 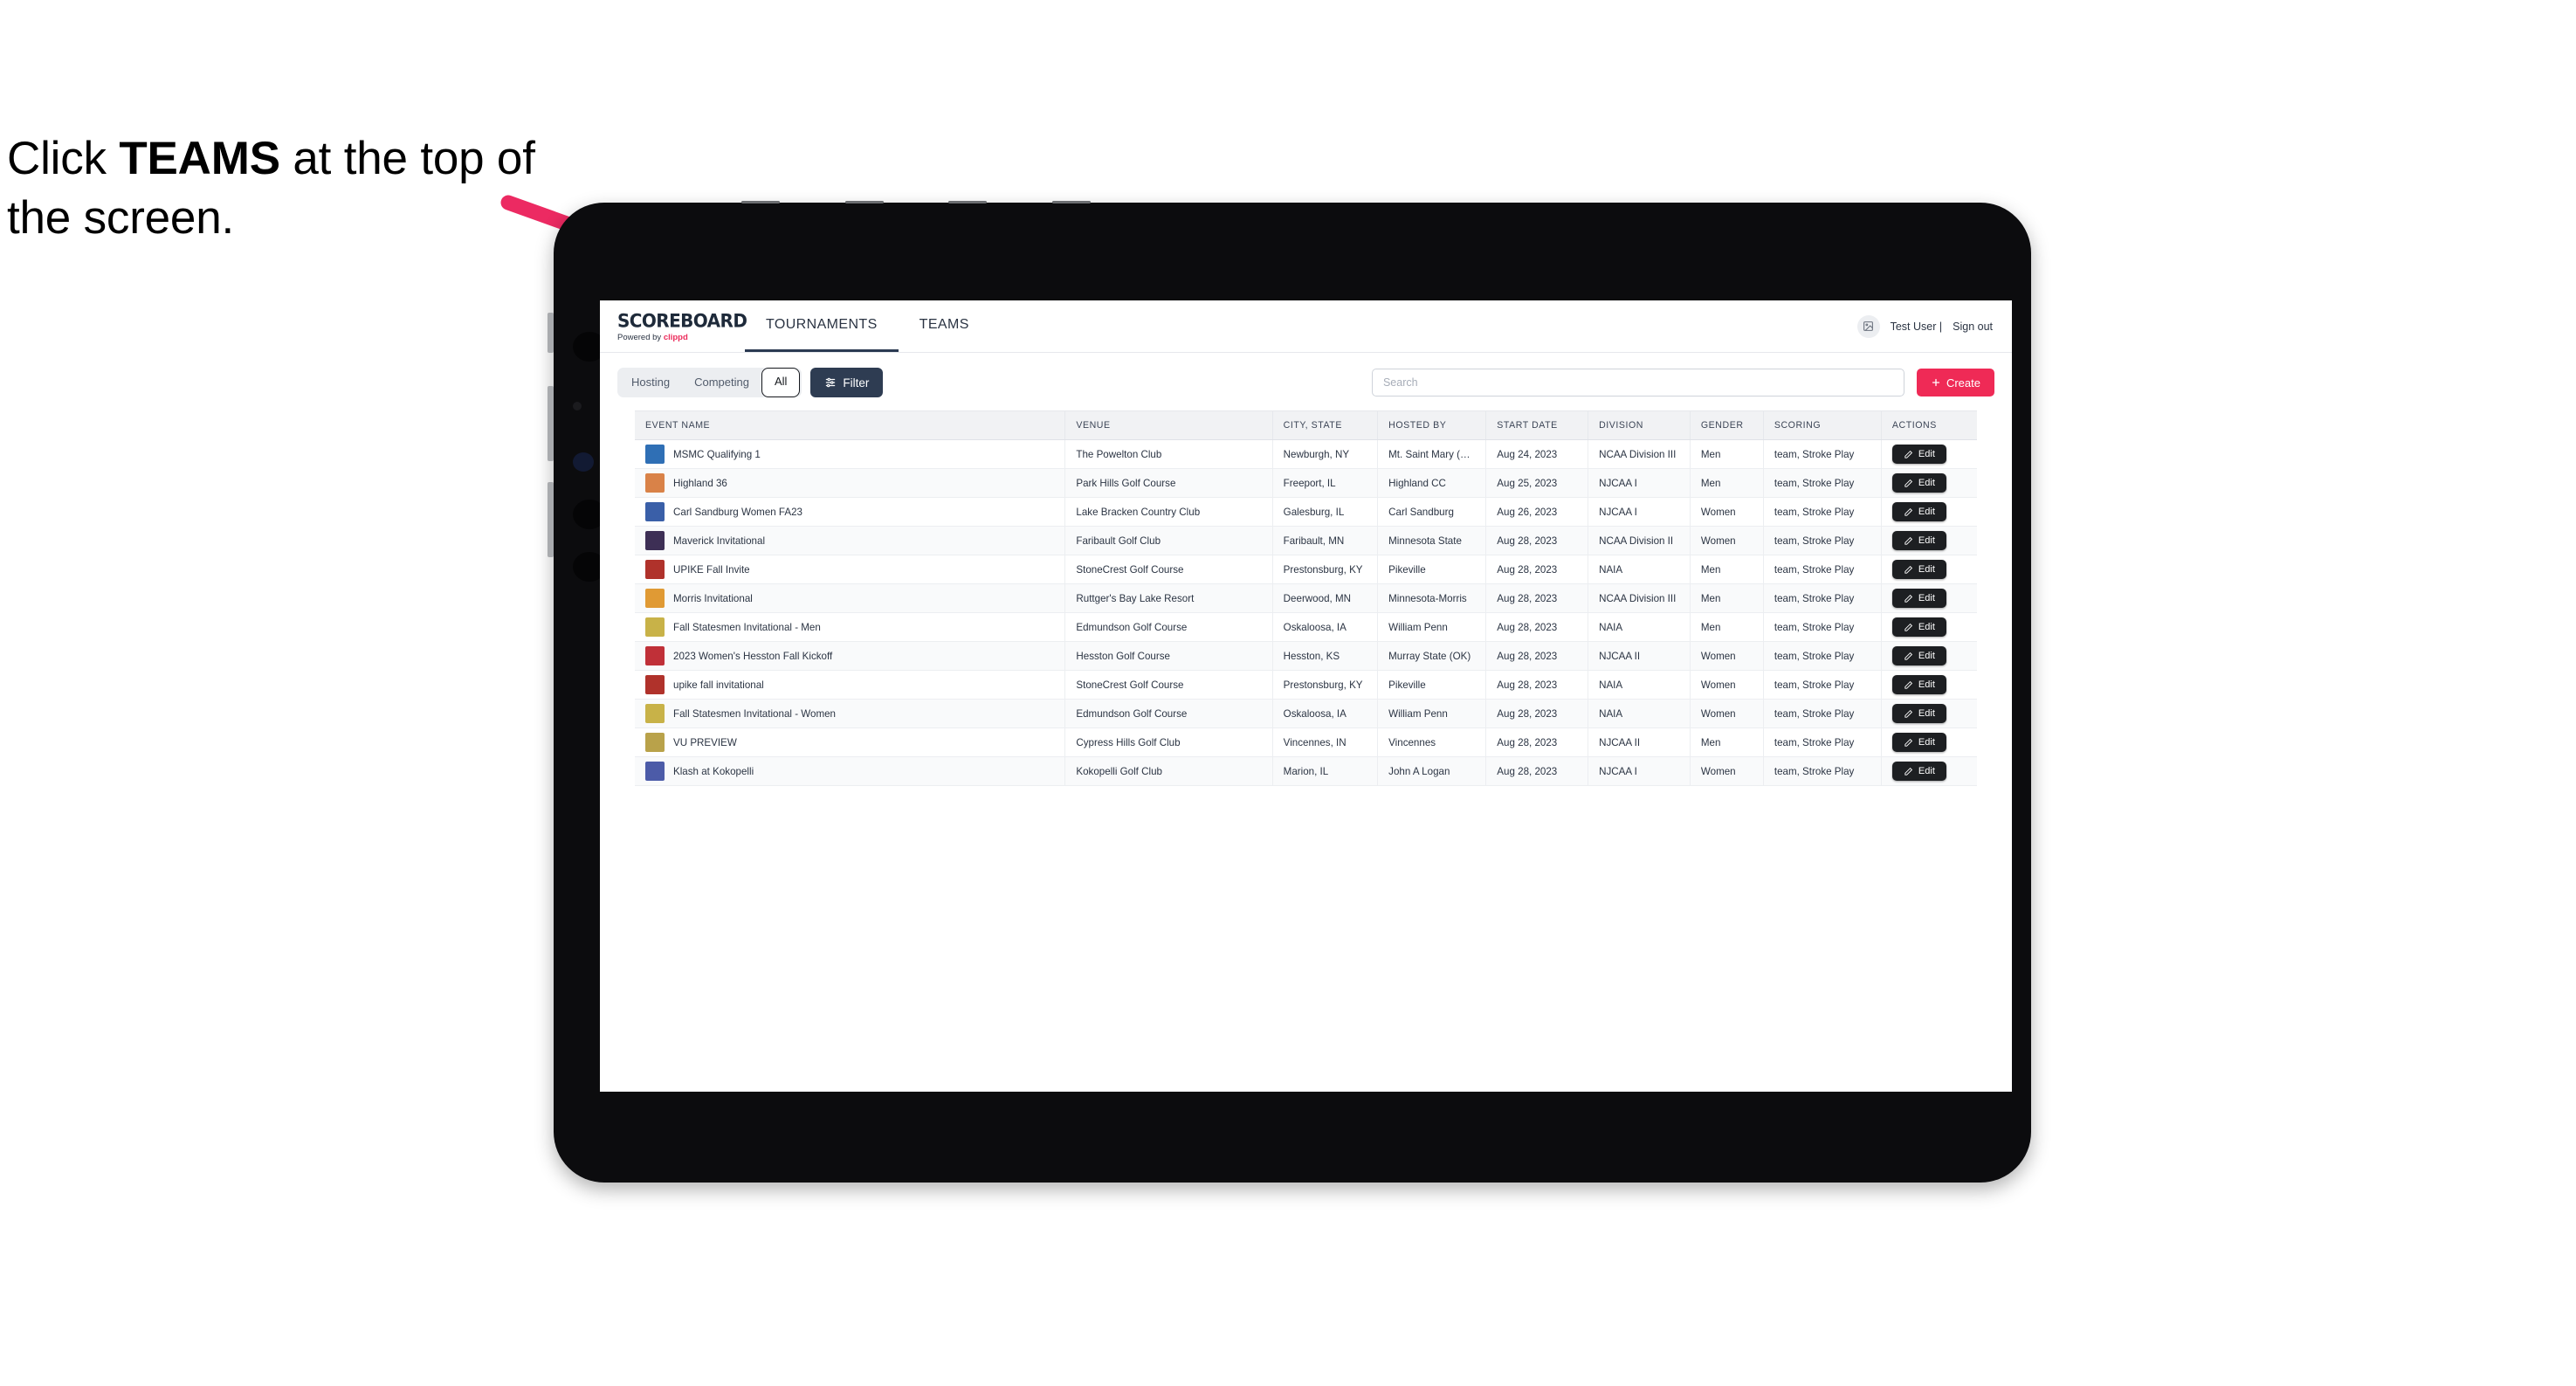 What do you see at coordinates (1325, 685) in the screenshot?
I see `cell-city-state: Prestonsburg, KY` at bounding box center [1325, 685].